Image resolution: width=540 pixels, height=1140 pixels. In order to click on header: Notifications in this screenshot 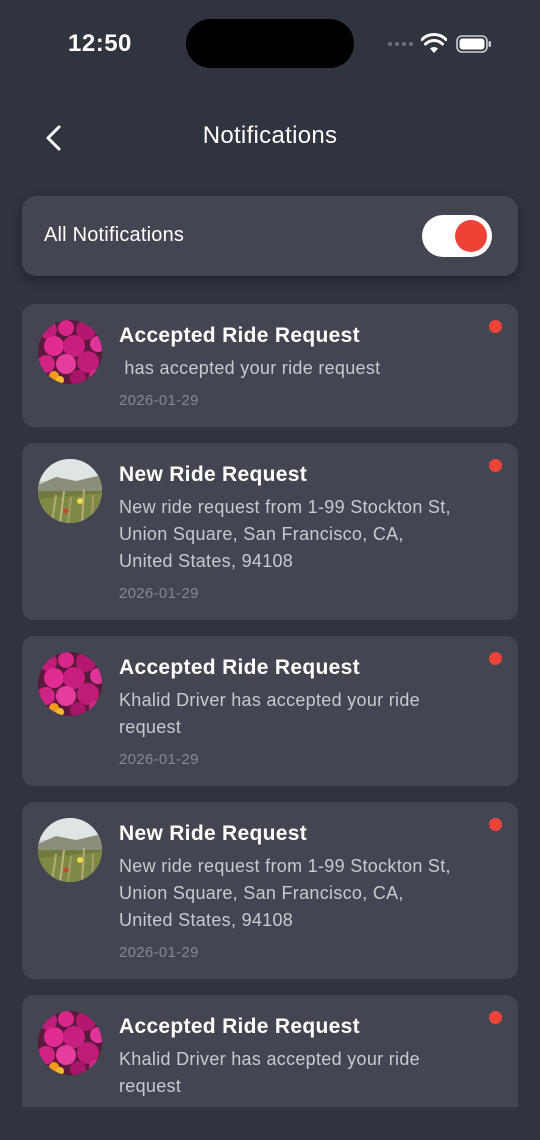, I will do `click(270, 136)`.